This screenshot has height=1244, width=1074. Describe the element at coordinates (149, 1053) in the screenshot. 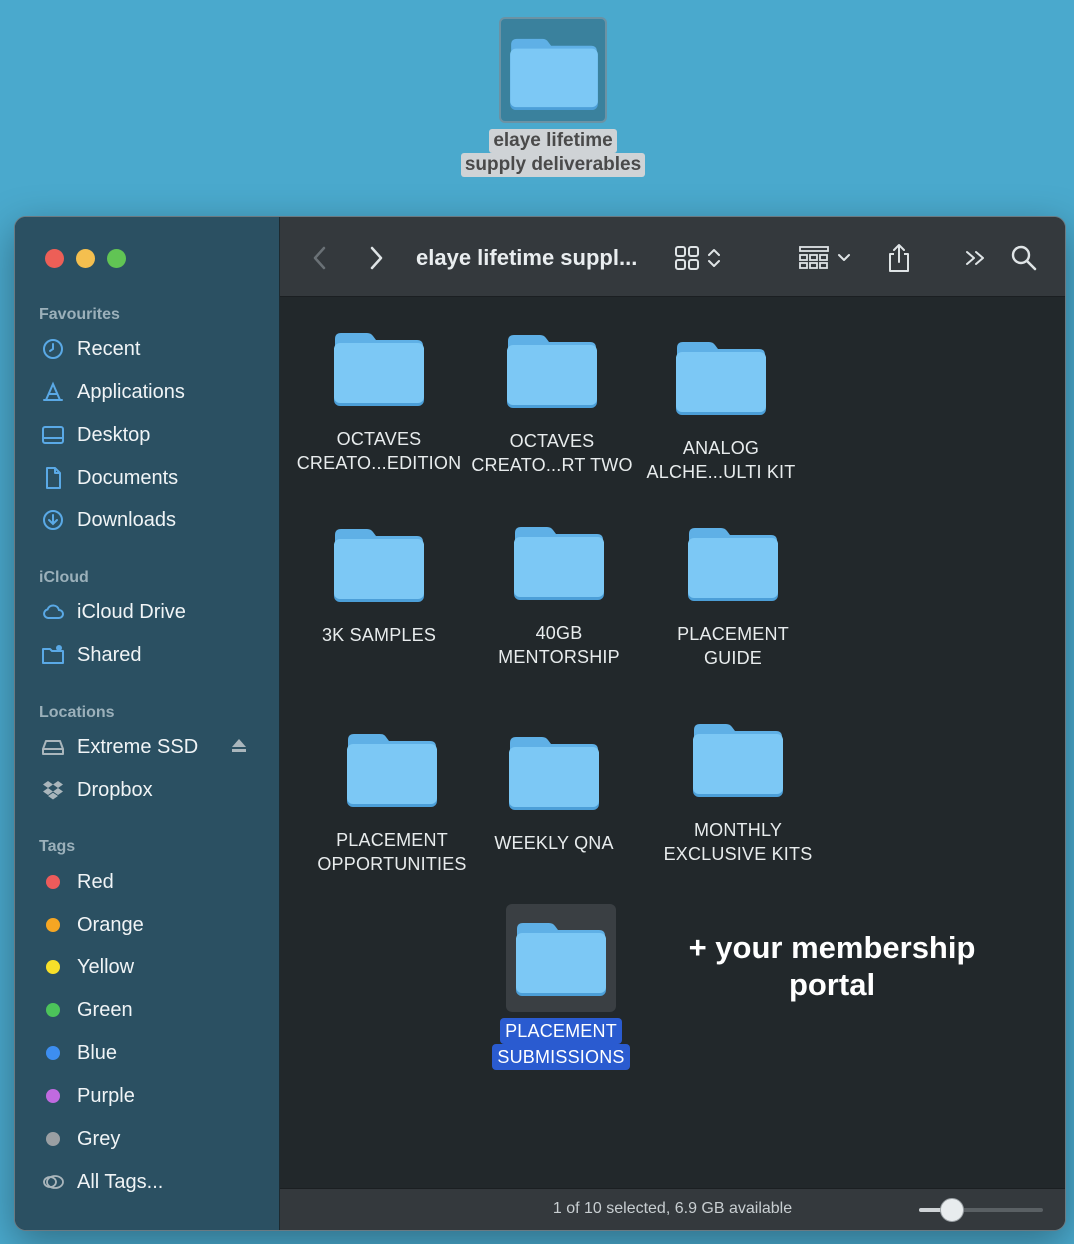

I see `sidebar-tag-blue: Blue` at that location.